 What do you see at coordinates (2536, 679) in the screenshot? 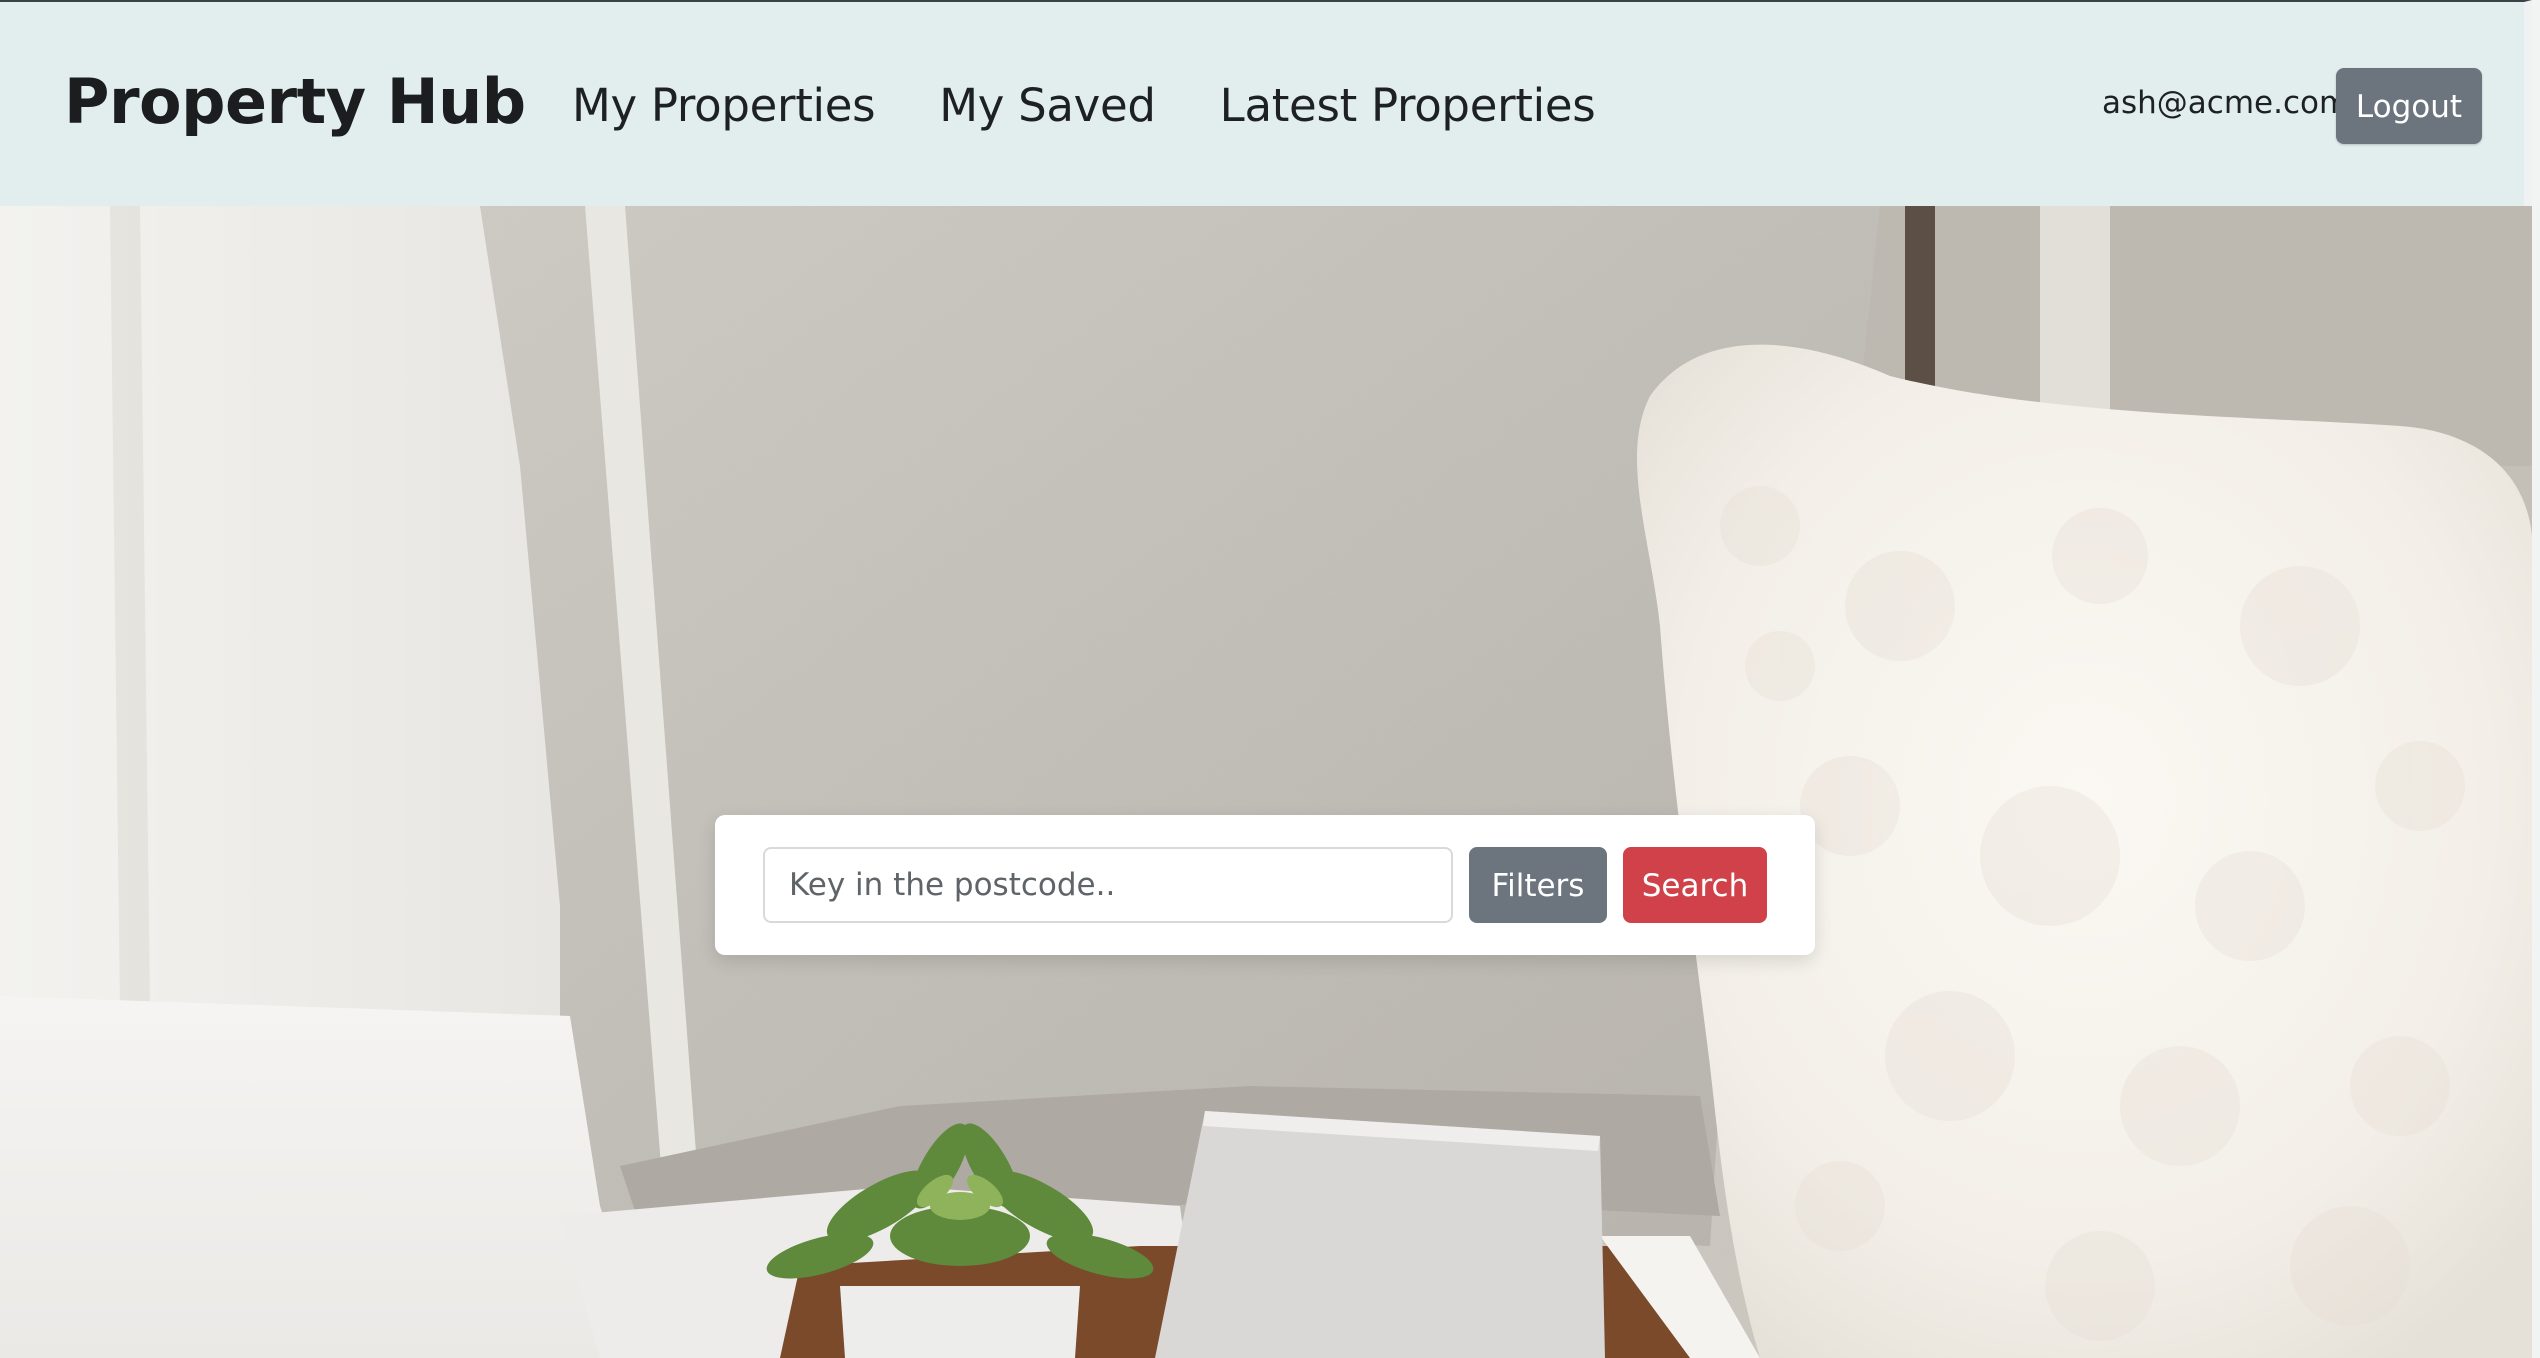
I see `window-right-edge` at bounding box center [2536, 679].